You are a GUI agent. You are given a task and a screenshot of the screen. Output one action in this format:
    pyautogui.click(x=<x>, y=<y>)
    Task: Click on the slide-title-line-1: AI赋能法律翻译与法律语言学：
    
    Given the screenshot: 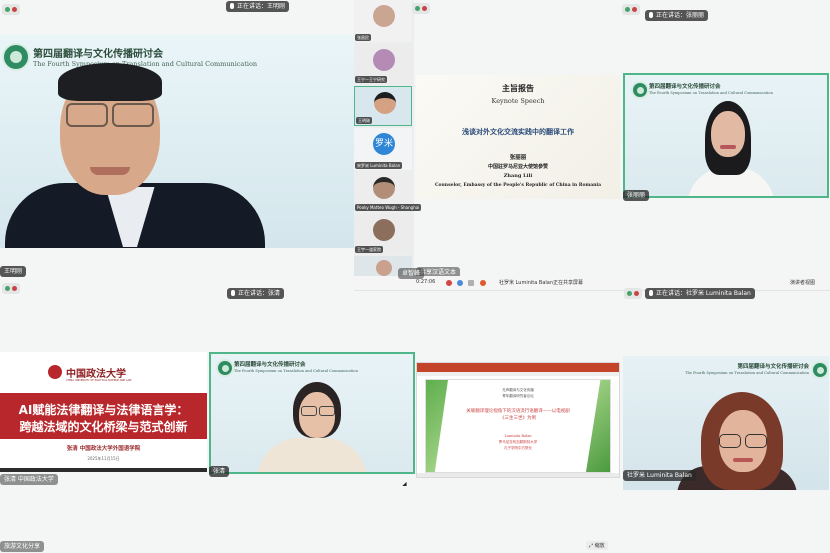 What is the action you would take?
    pyautogui.click(x=103, y=410)
    